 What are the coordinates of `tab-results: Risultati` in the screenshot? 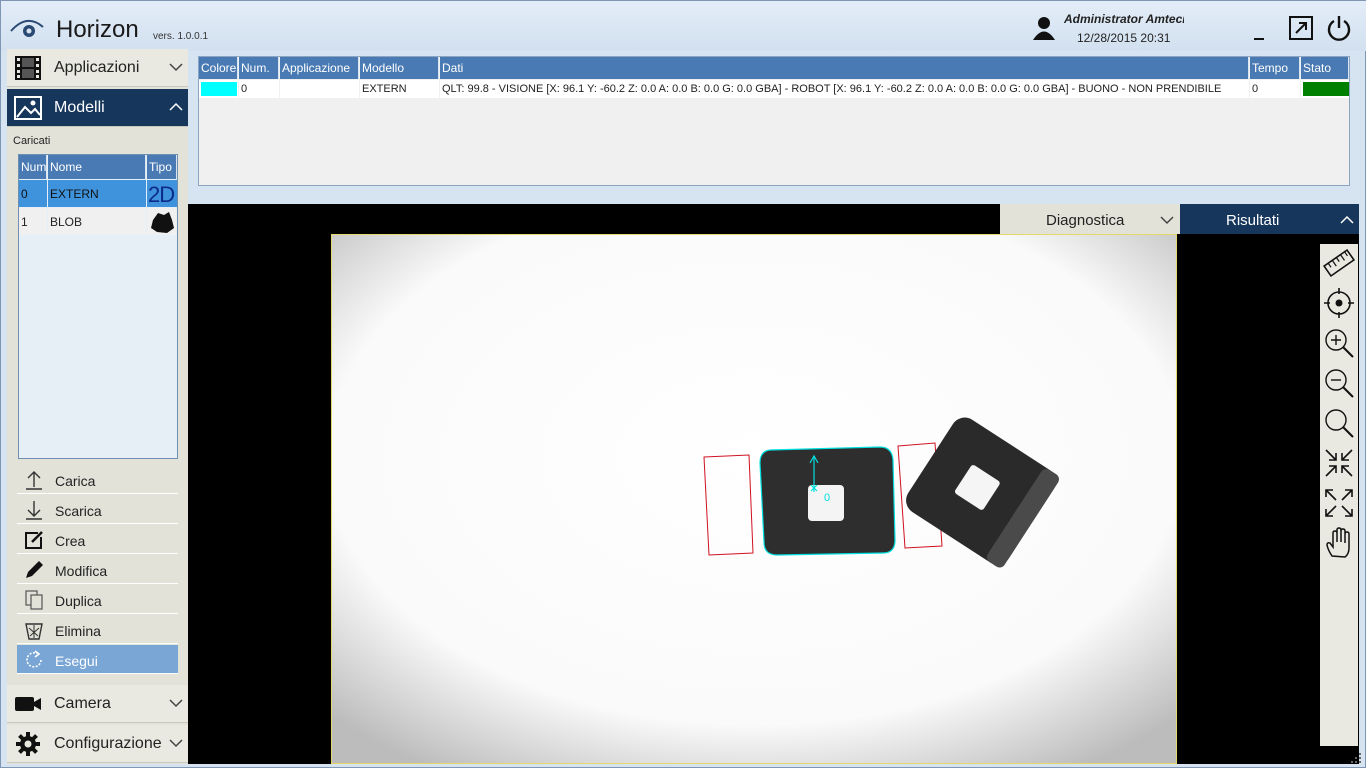 It's located at (1269, 219).